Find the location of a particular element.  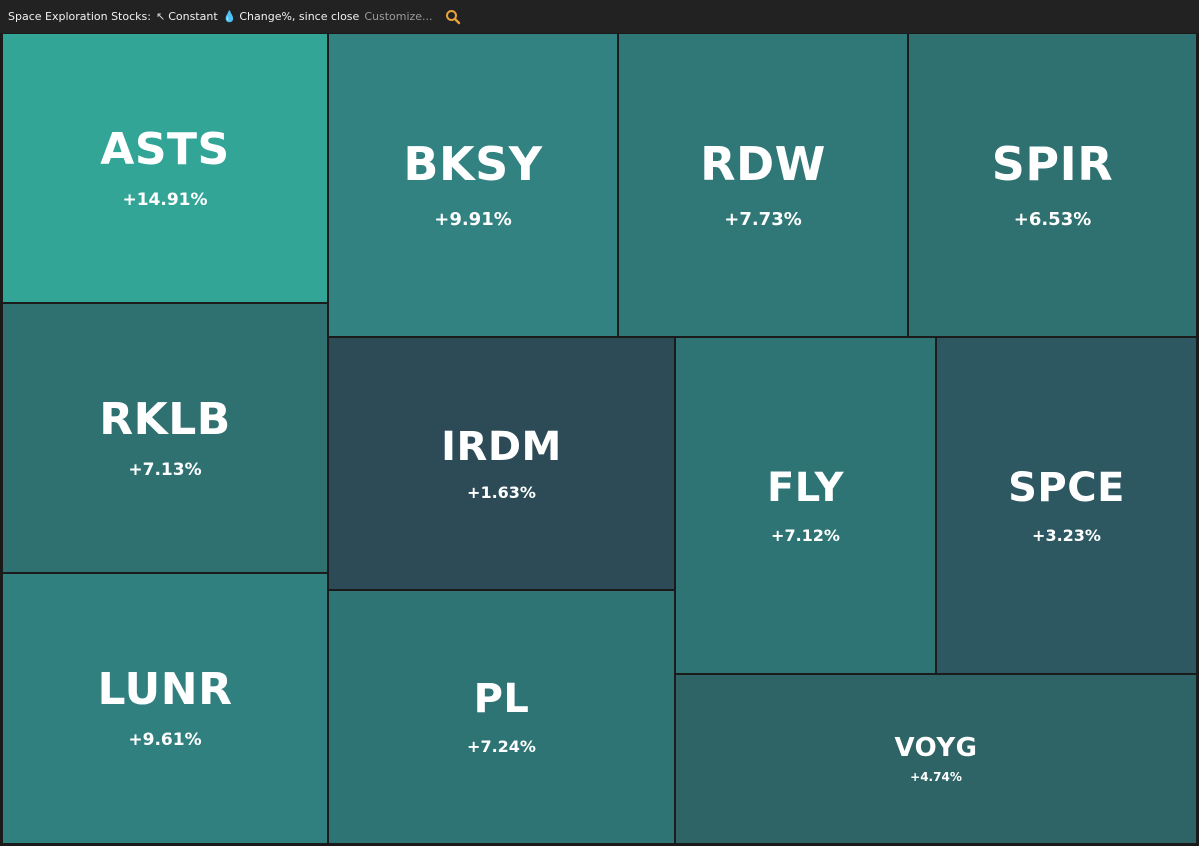

treemap-tile-rdw: RDW +7.73% is located at coordinates (763, 185).